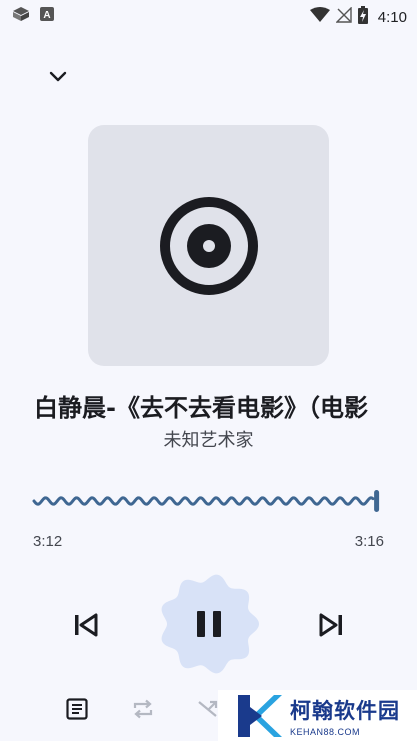  I want to click on artist-name: 未知艺术家, so click(208, 440).